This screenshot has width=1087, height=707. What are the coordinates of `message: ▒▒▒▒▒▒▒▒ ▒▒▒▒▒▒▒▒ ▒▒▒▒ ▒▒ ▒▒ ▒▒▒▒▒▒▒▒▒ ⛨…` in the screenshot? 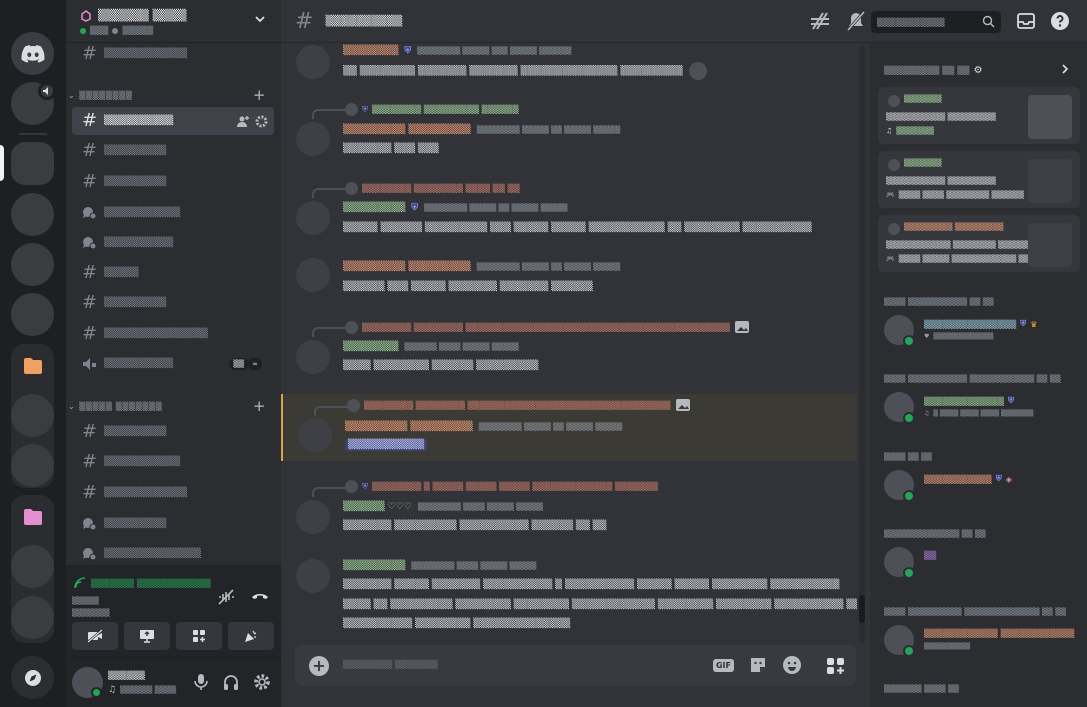 It's located at (569, 208).